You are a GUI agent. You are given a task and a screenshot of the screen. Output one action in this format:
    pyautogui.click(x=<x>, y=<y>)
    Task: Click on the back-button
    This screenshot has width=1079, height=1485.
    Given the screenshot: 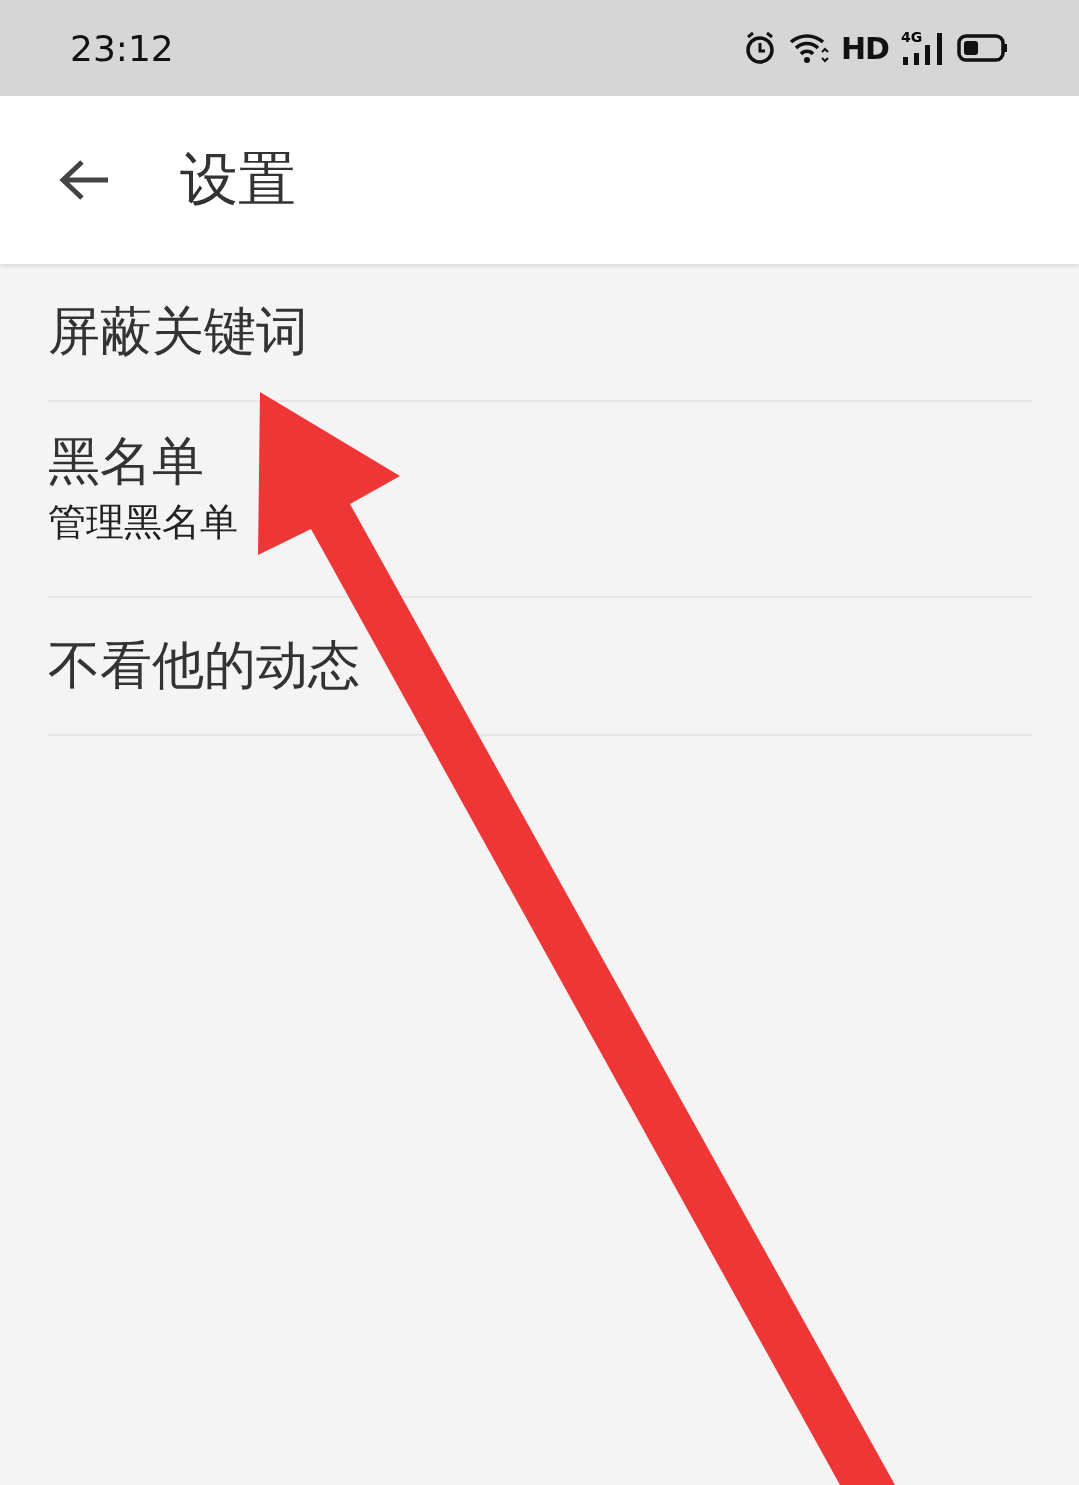 What is the action you would take?
    pyautogui.click(x=84, y=180)
    